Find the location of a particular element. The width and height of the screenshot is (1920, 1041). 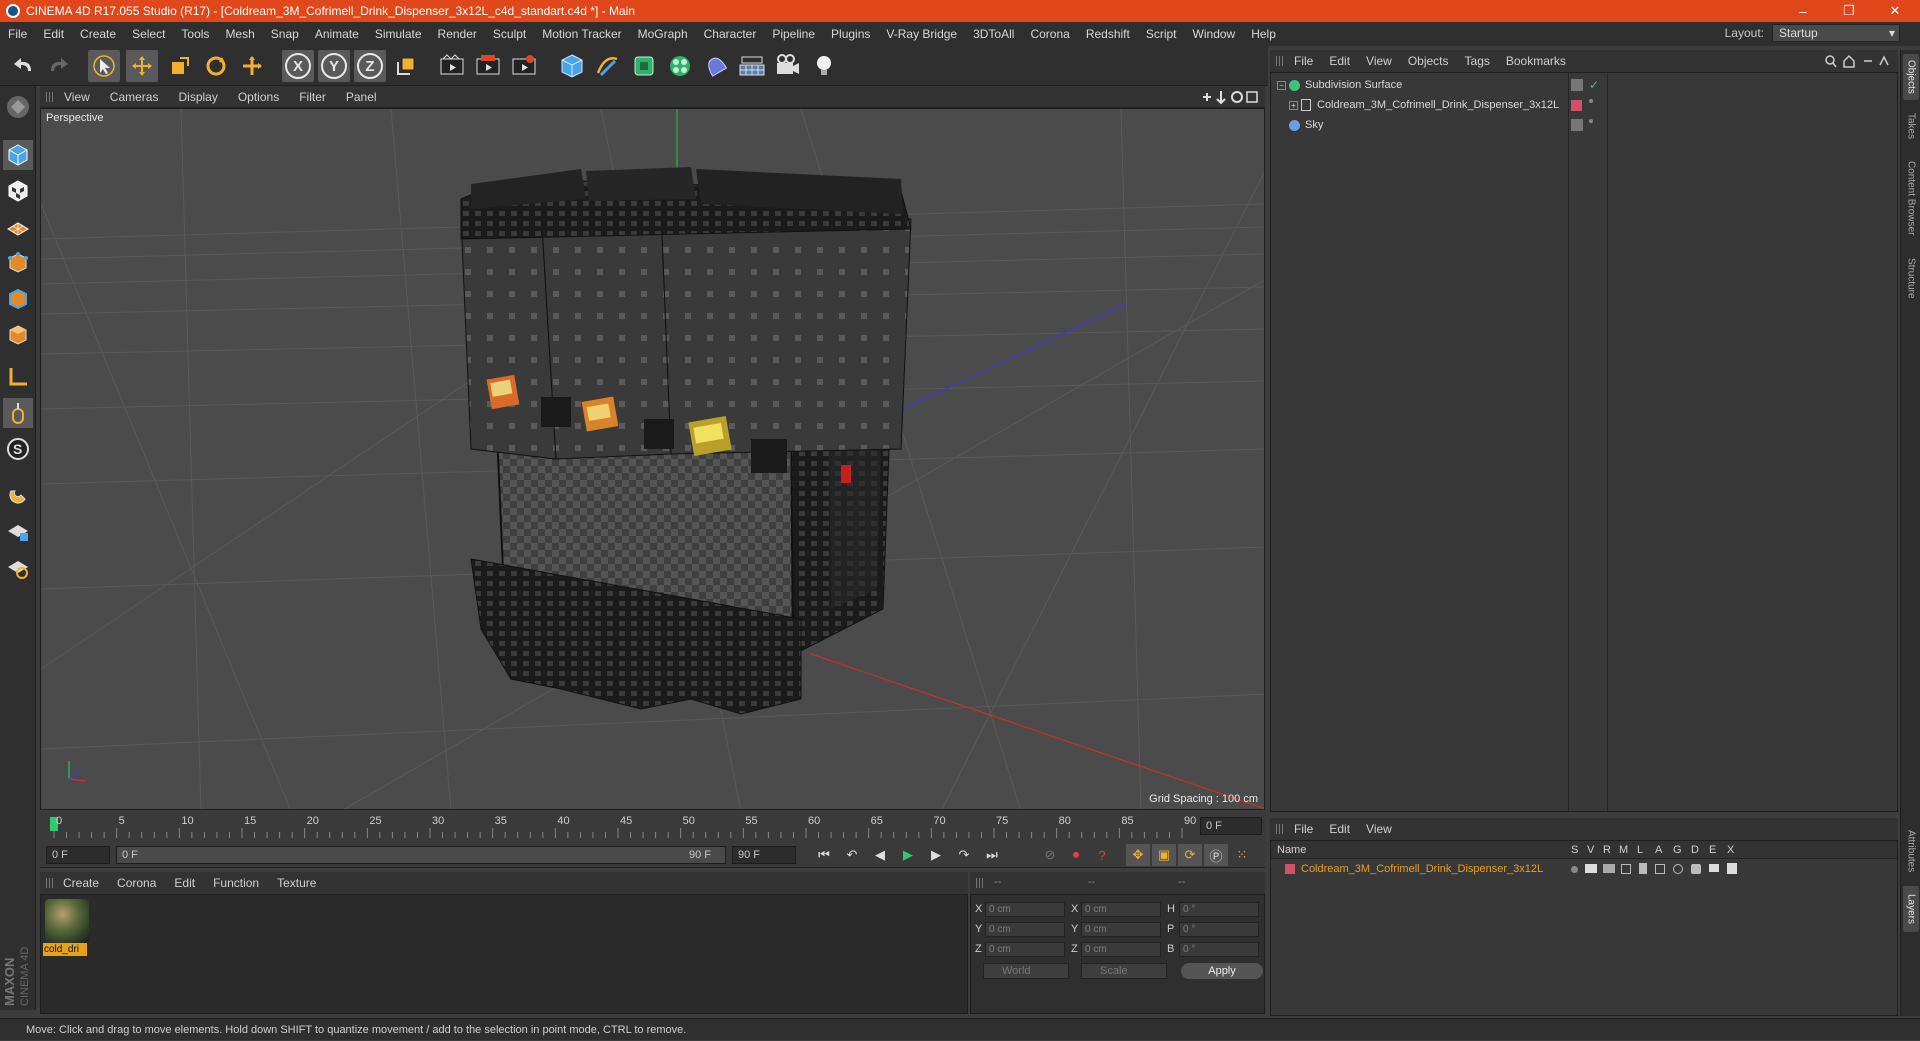

restore-button: ❐ is located at coordinates (1849, 11).